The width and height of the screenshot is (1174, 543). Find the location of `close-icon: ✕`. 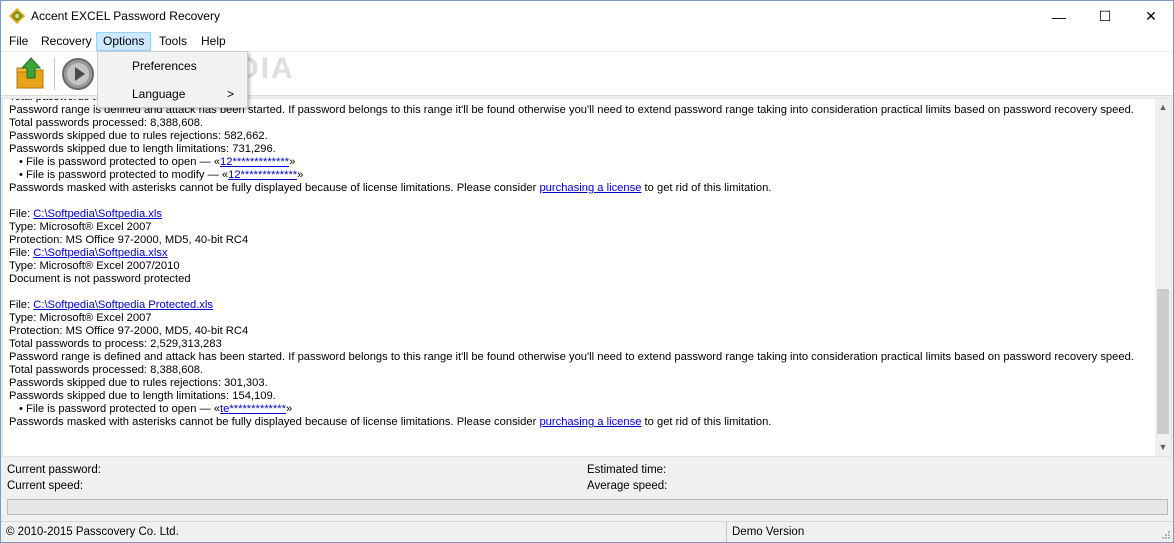

close-icon: ✕ is located at coordinates (1151, 16).